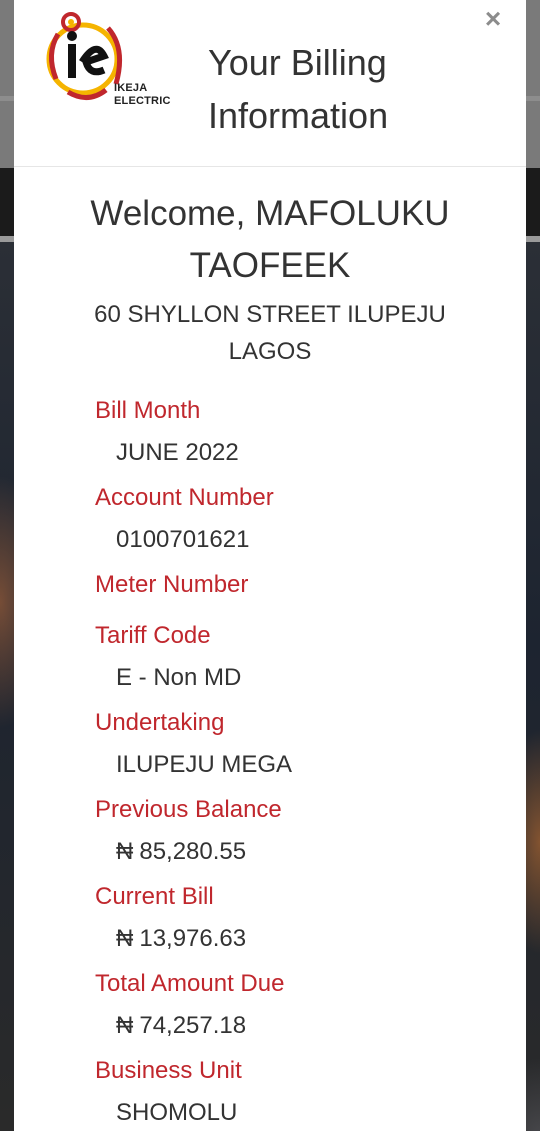 This screenshot has width=540, height=1131. Describe the element at coordinates (131, 88) in the screenshot. I see `logo-line1: IKEJA` at that location.